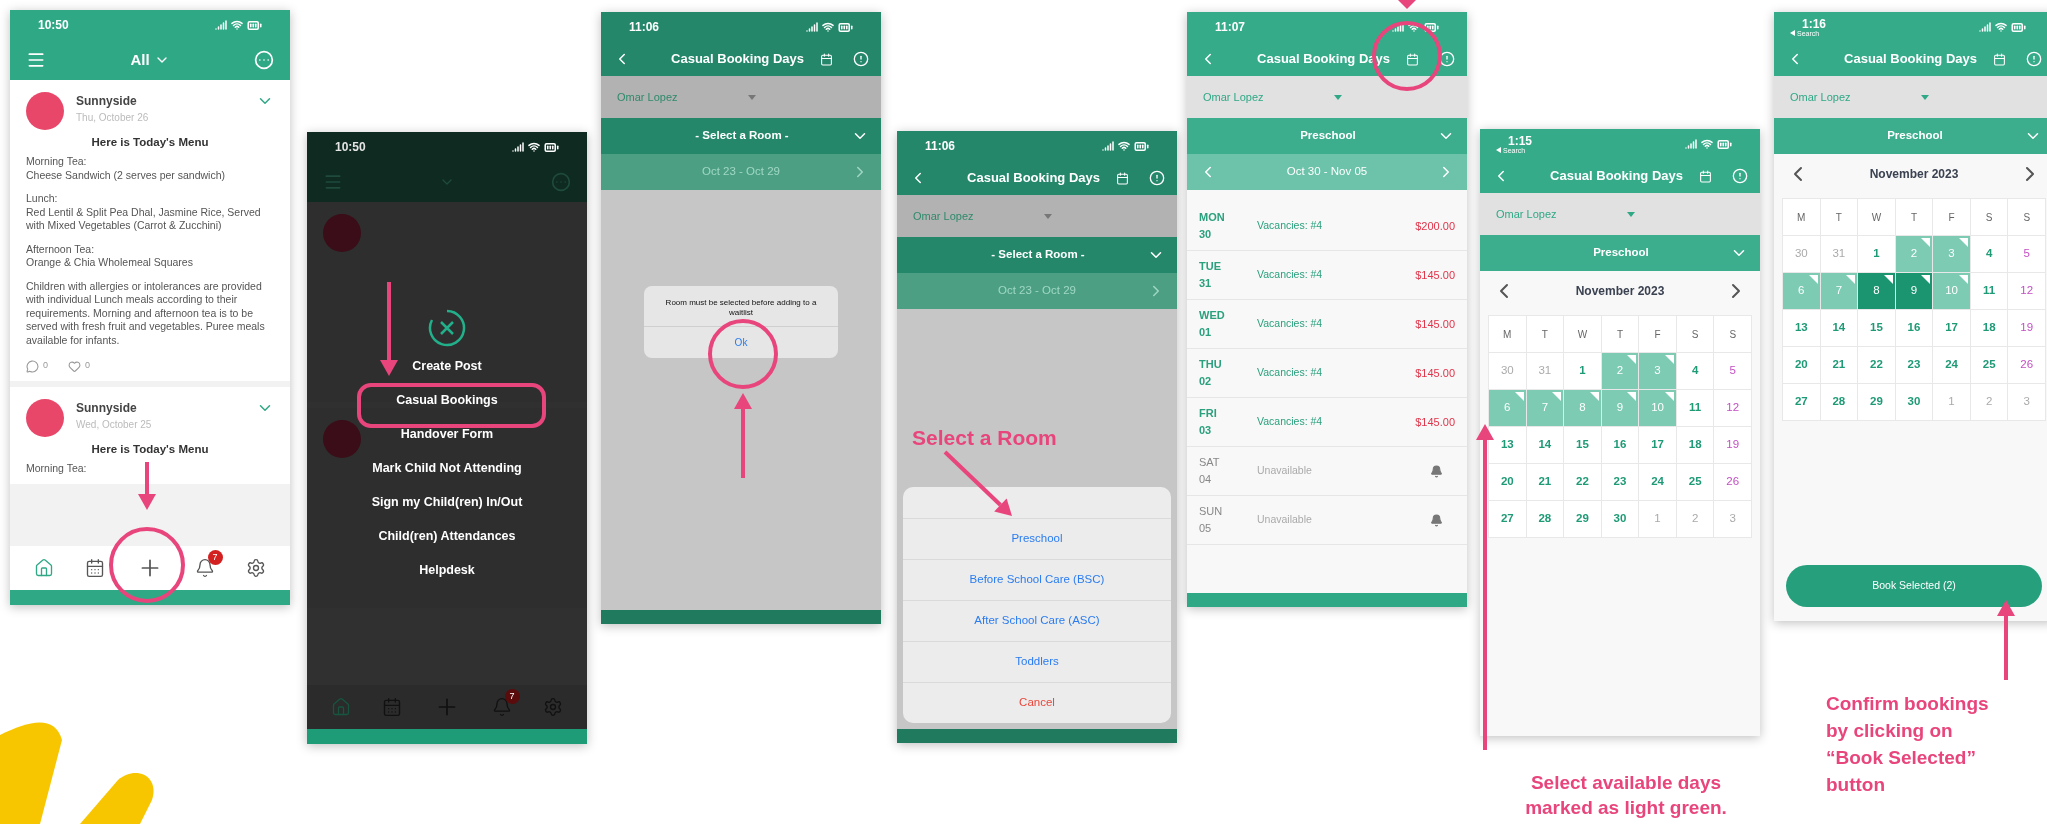 This screenshot has height=824, width=2047. I want to click on heart-icon, so click(74, 366).